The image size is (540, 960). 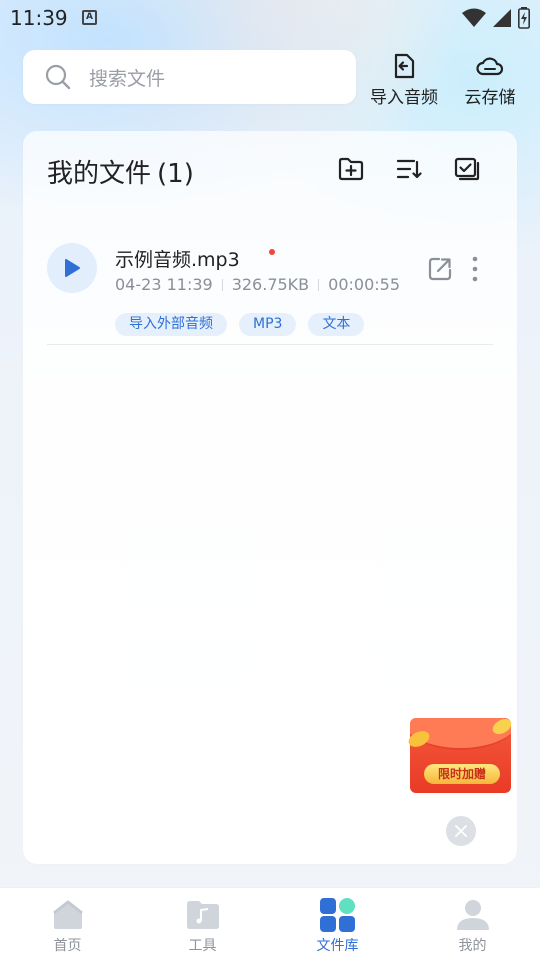 I want to click on multi-select-button, so click(x=467, y=169).